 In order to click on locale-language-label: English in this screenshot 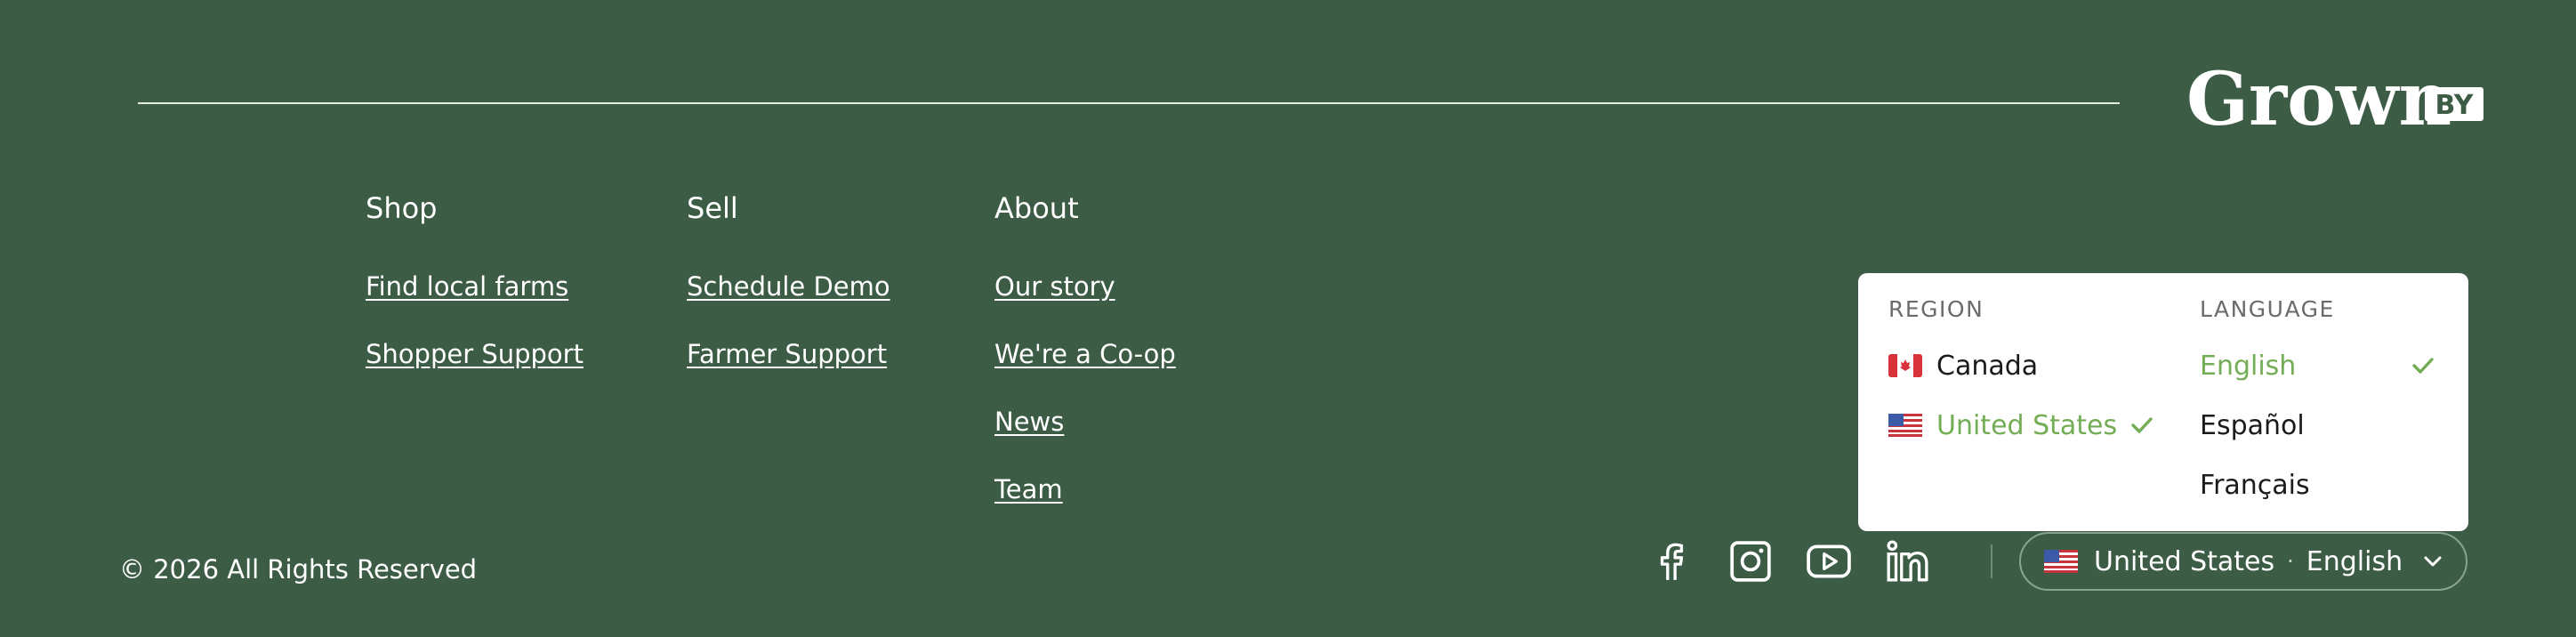, I will do `click(2354, 561)`.